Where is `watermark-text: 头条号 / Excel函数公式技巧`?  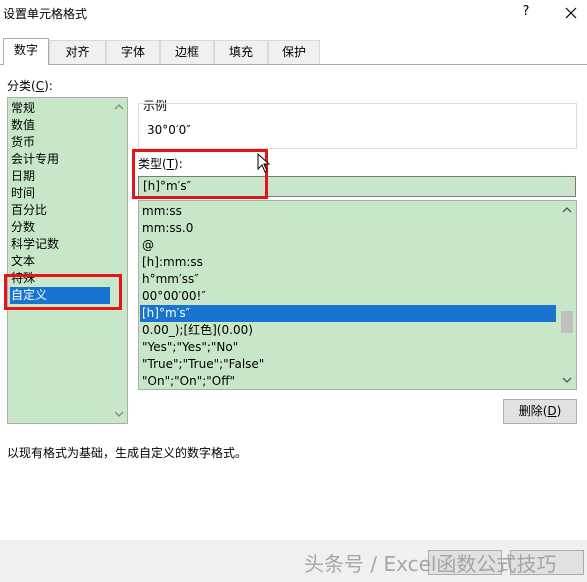
watermark-text: 头条号 / Excel函数公式技巧 is located at coordinates (430, 564).